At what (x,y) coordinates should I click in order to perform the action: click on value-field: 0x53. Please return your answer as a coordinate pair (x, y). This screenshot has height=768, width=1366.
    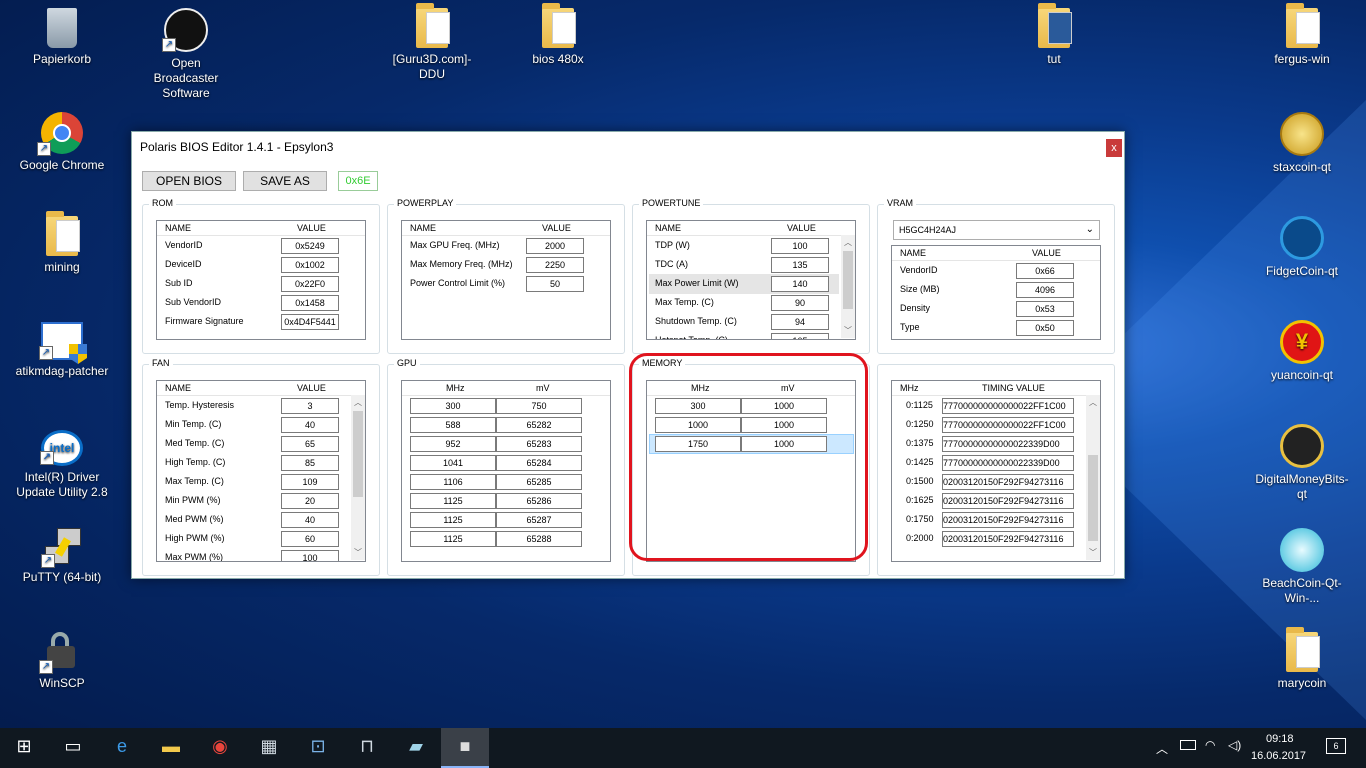
    Looking at the image, I should click on (1045, 309).